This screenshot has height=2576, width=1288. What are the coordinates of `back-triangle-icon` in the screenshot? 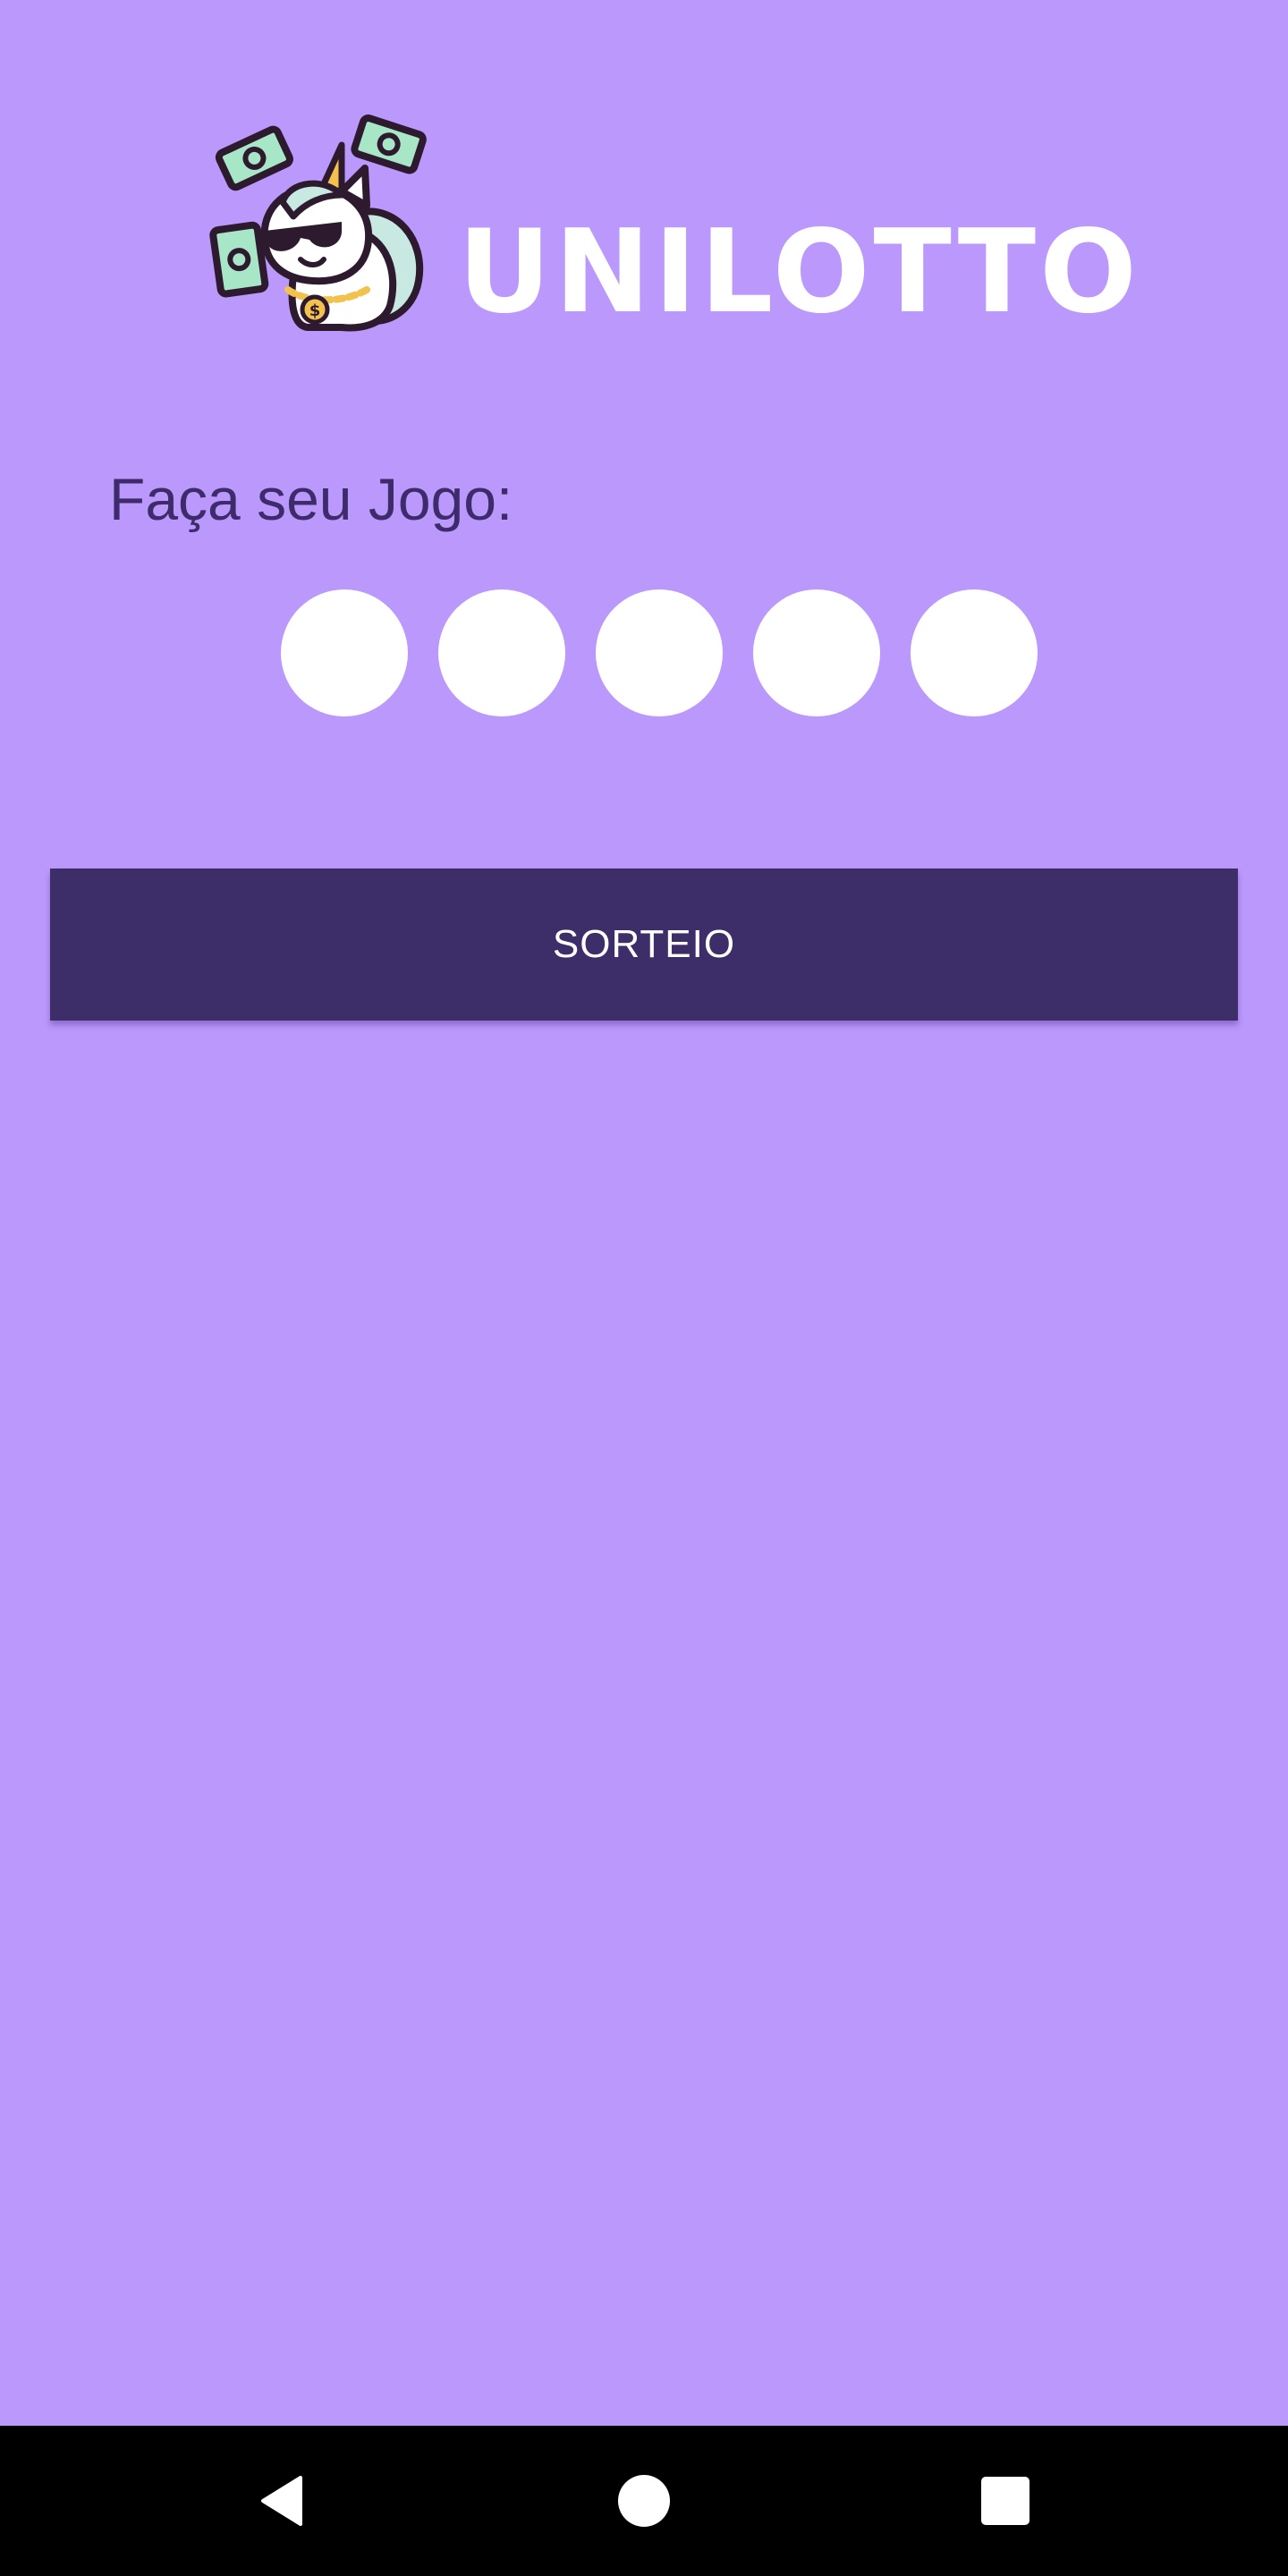 It's located at (281, 2501).